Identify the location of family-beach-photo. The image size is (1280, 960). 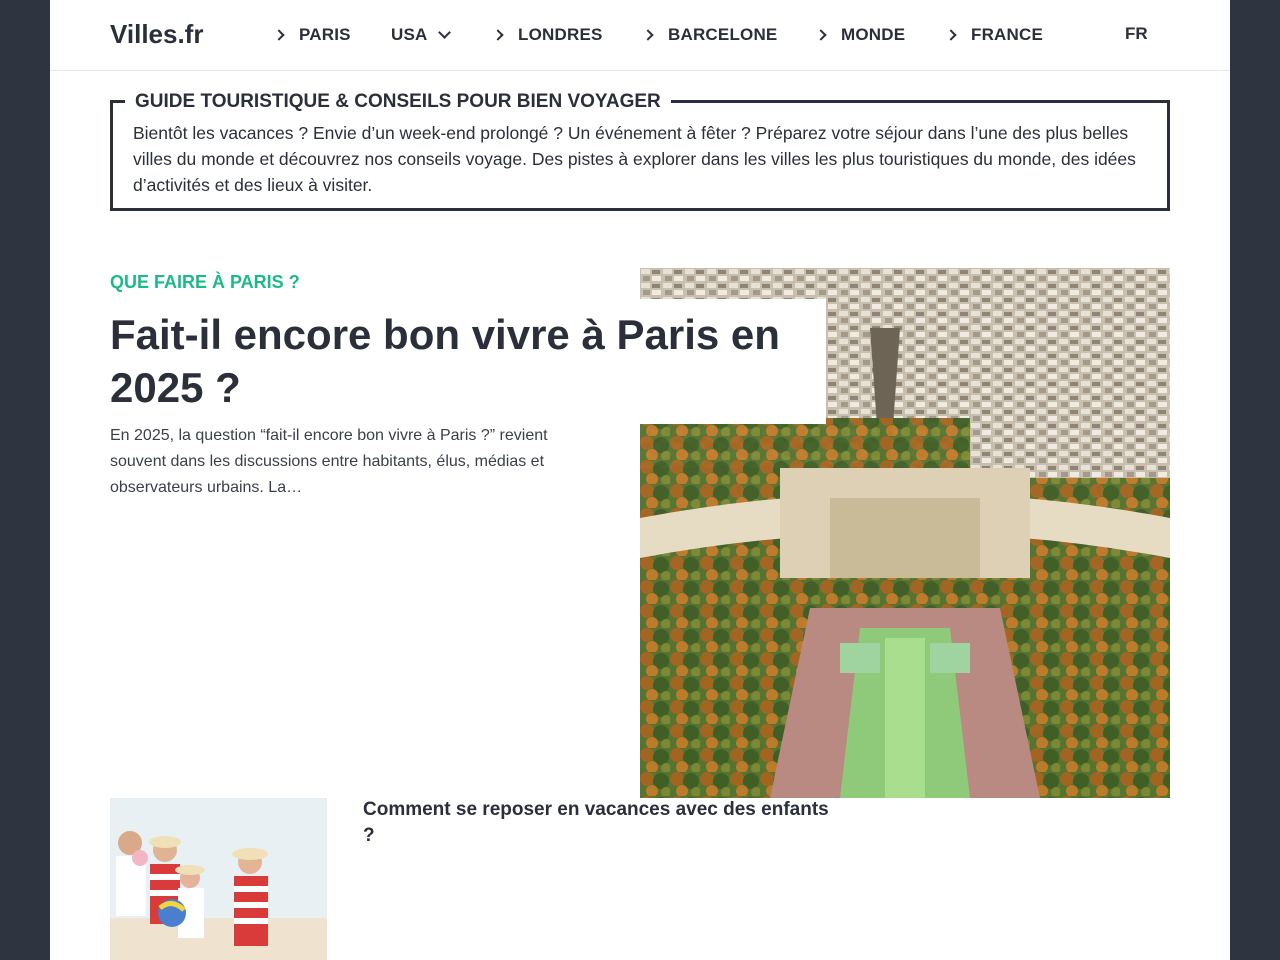
(218, 879).